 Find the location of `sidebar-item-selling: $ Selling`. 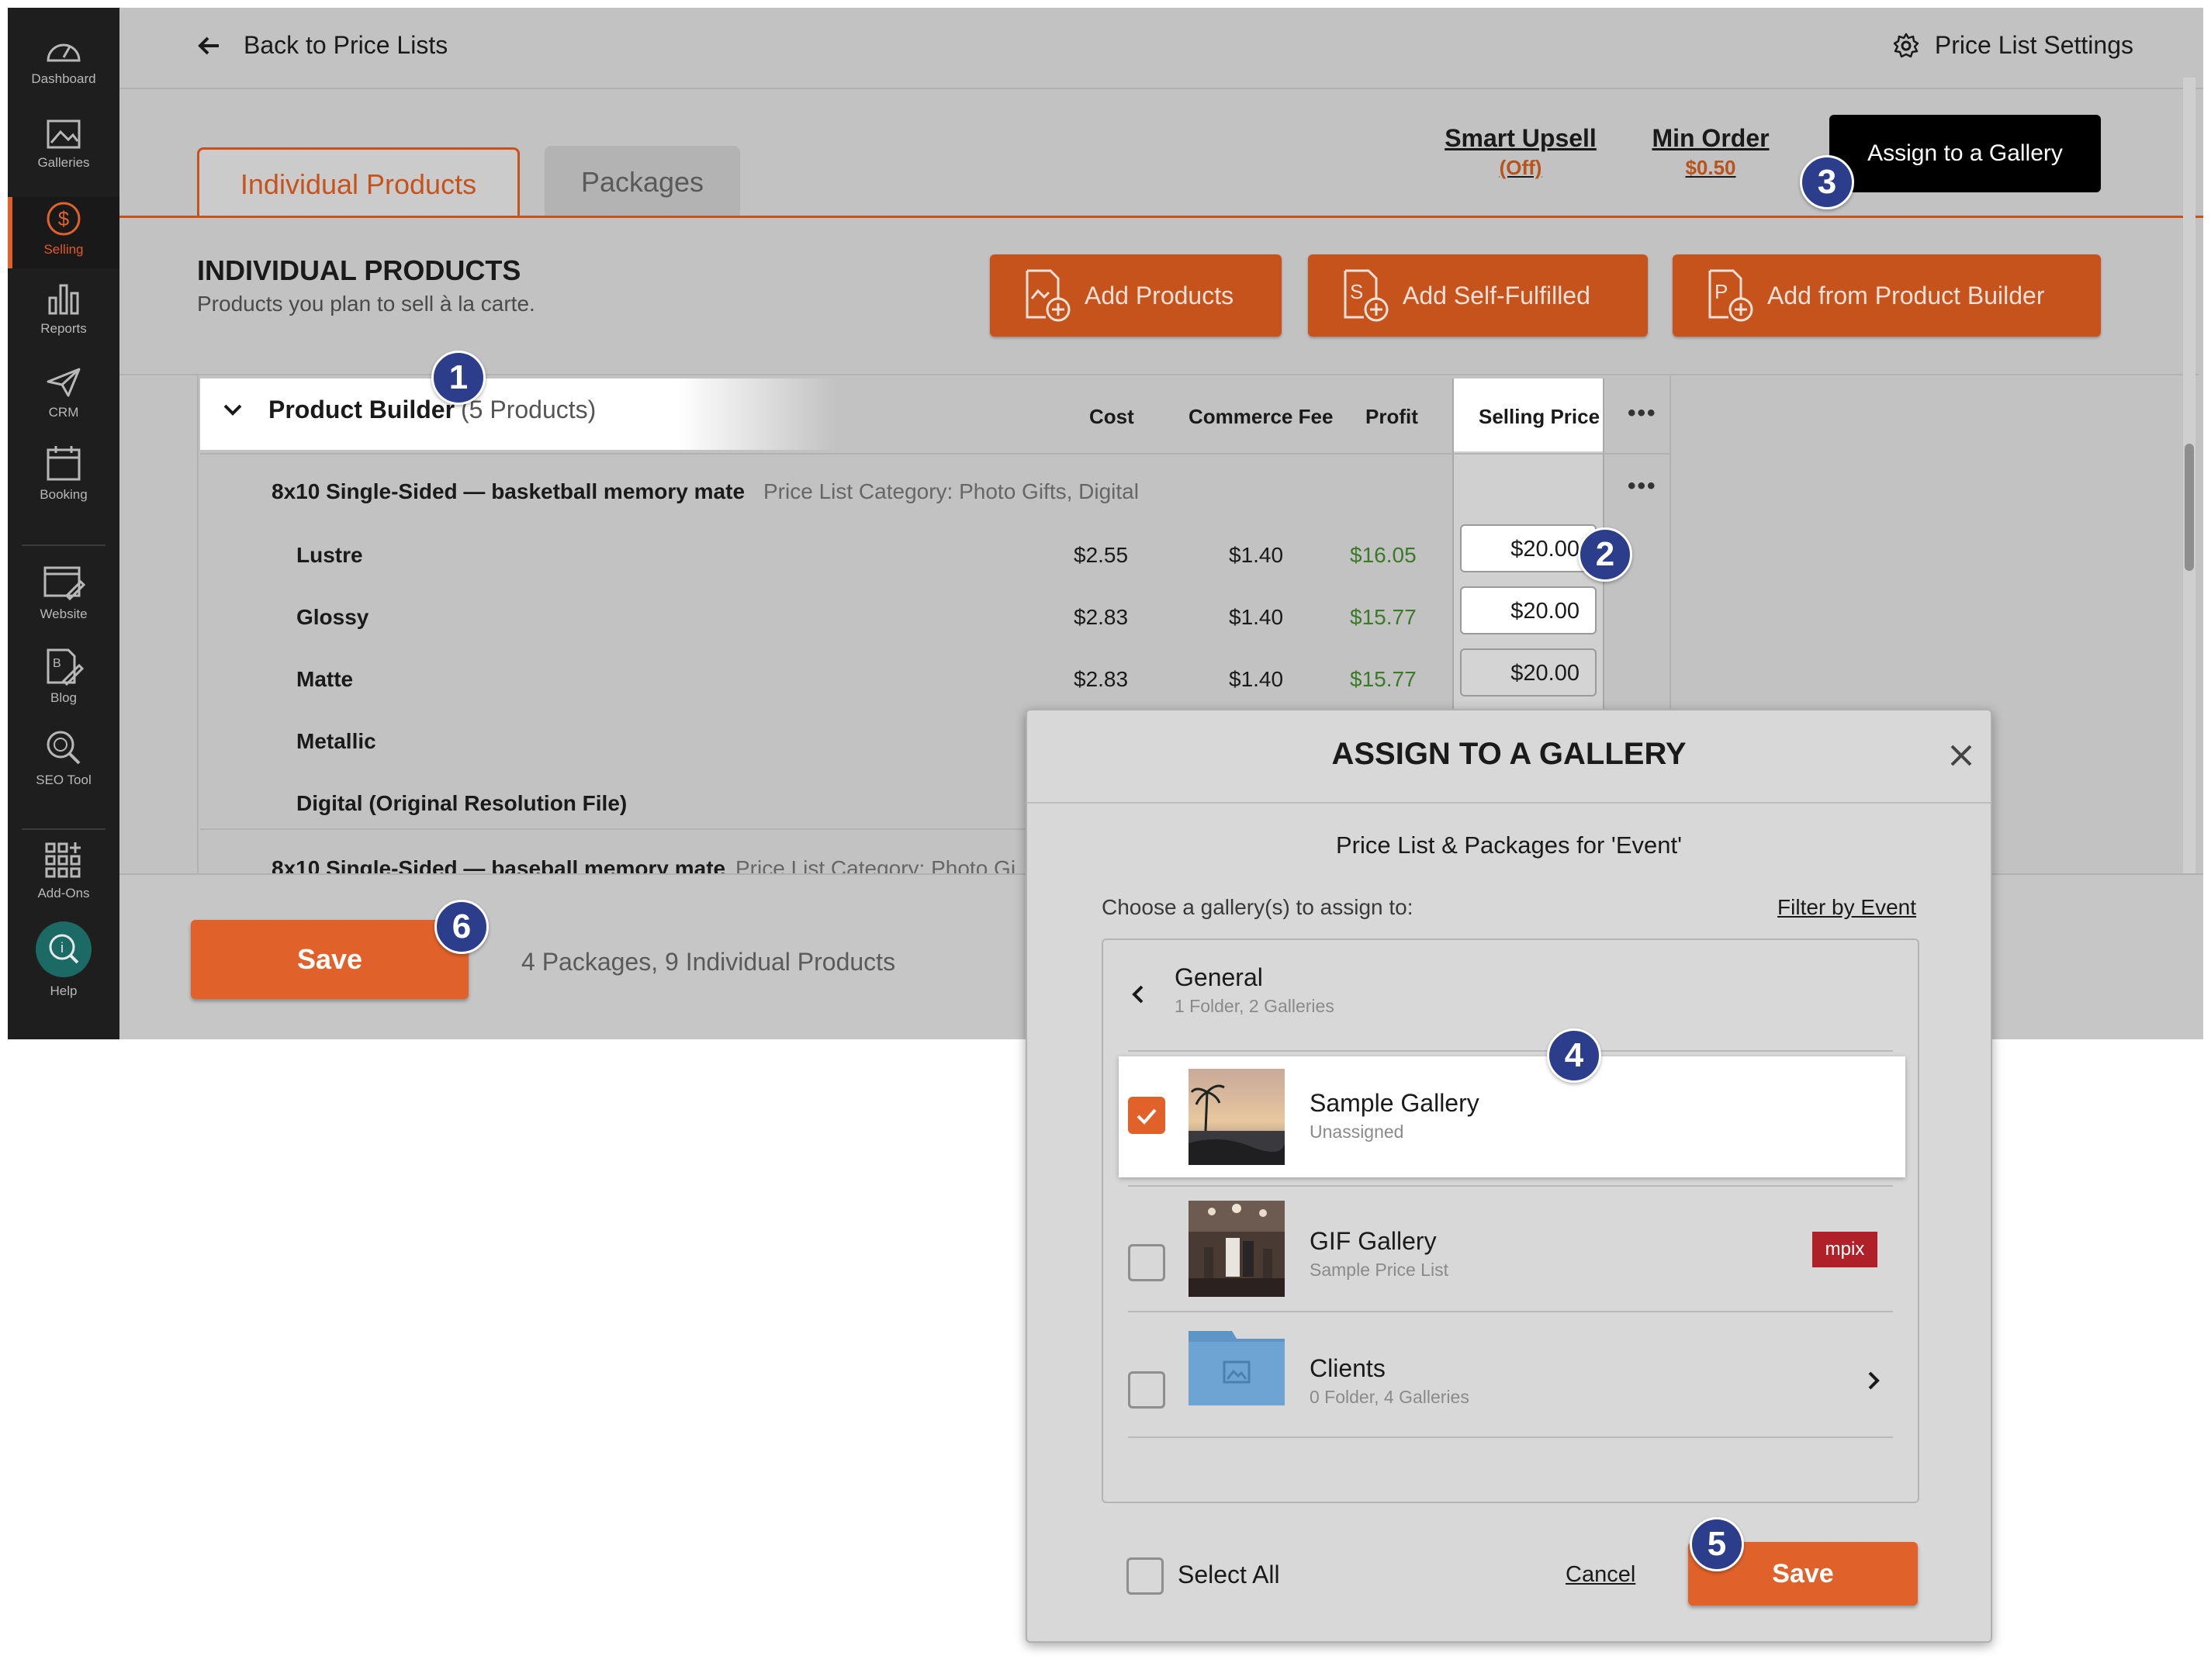

sidebar-item-selling: $ Selling is located at coordinates (63, 233).